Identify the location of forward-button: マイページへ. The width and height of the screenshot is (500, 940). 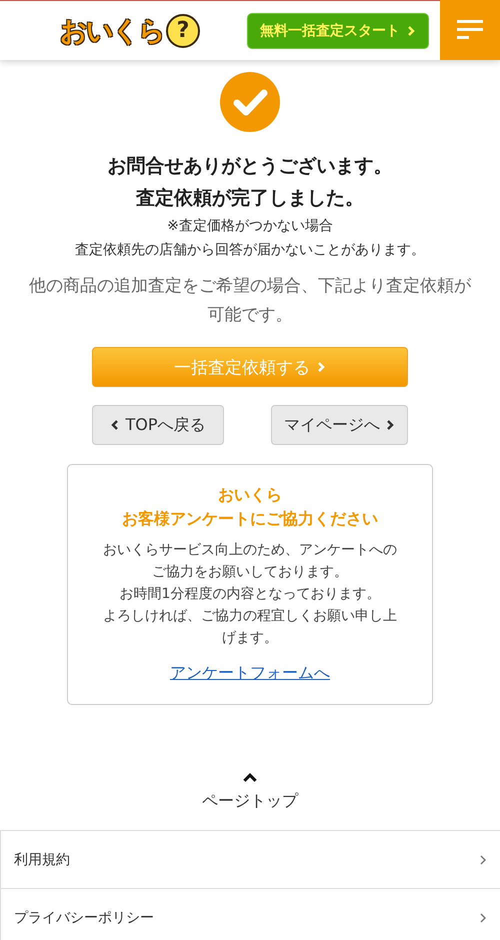
(339, 425).